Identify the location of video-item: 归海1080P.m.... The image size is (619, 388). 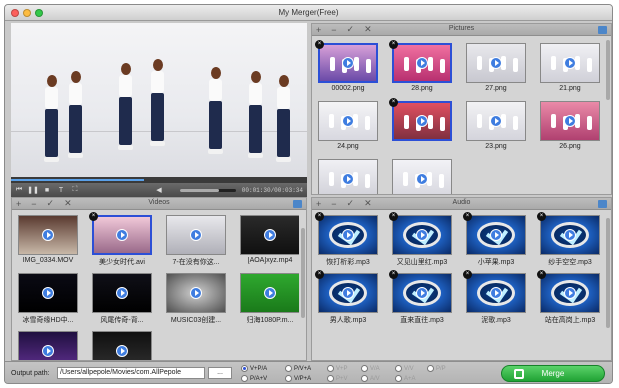
(269, 299).